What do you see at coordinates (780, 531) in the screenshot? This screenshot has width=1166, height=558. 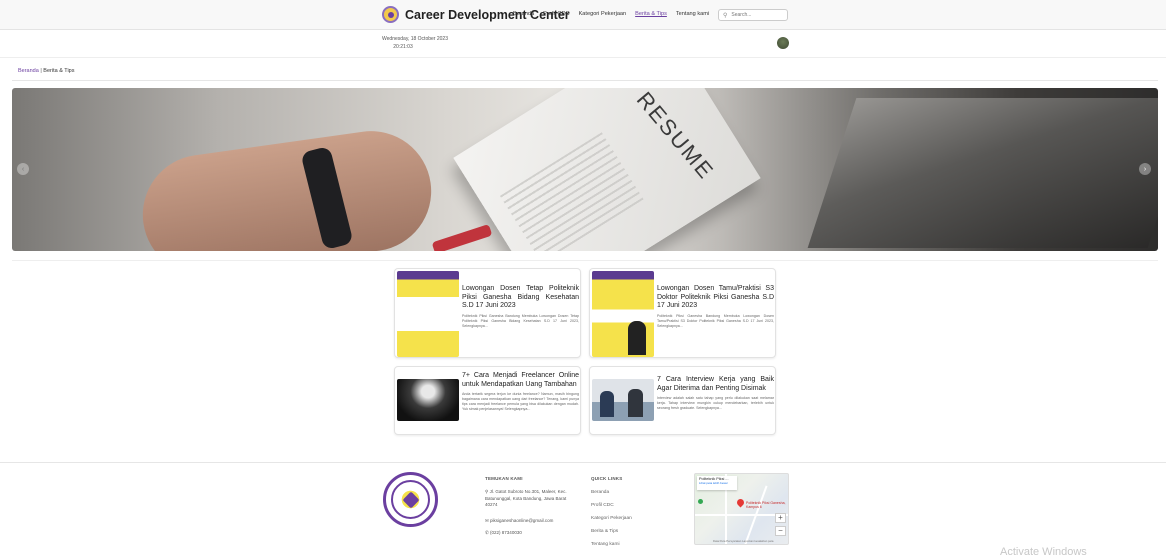 I see `map-zoom-out-button: −` at bounding box center [780, 531].